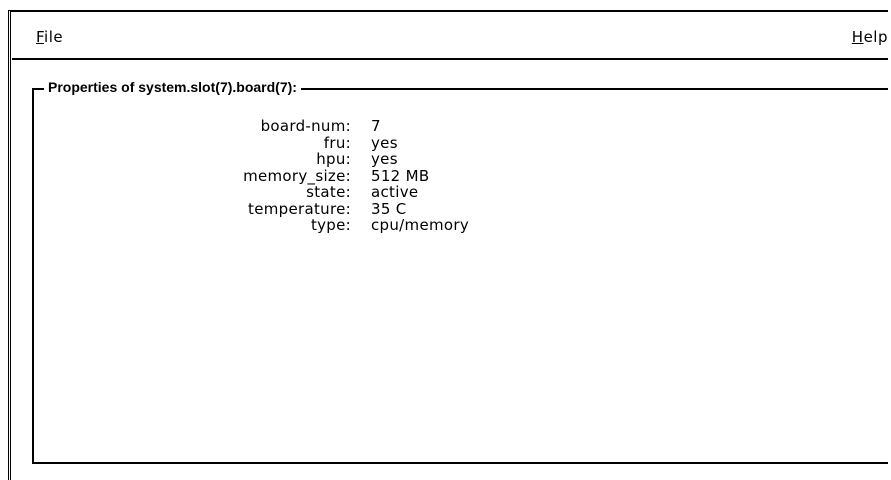 The height and width of the screenshot is (480, 891). Describe the element at coordinates (395, 192) in the screenshot. I see `property-value: active` at that location.